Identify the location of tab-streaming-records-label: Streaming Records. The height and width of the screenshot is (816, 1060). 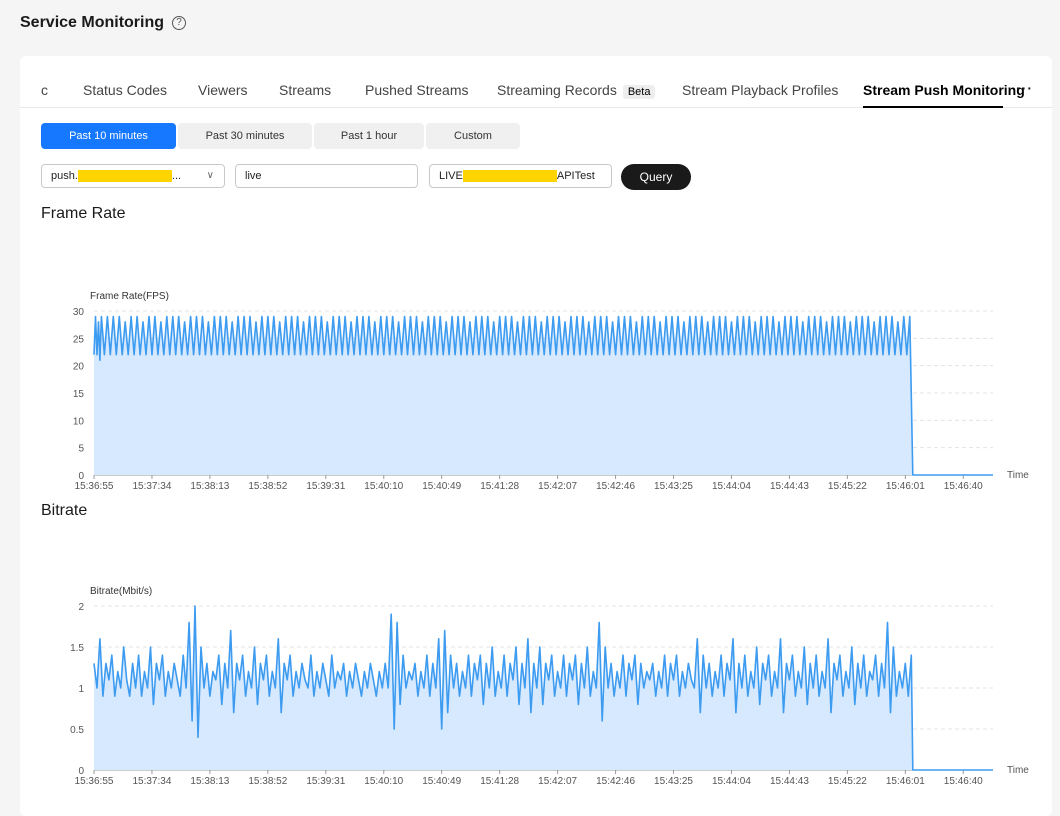
(557, 90).